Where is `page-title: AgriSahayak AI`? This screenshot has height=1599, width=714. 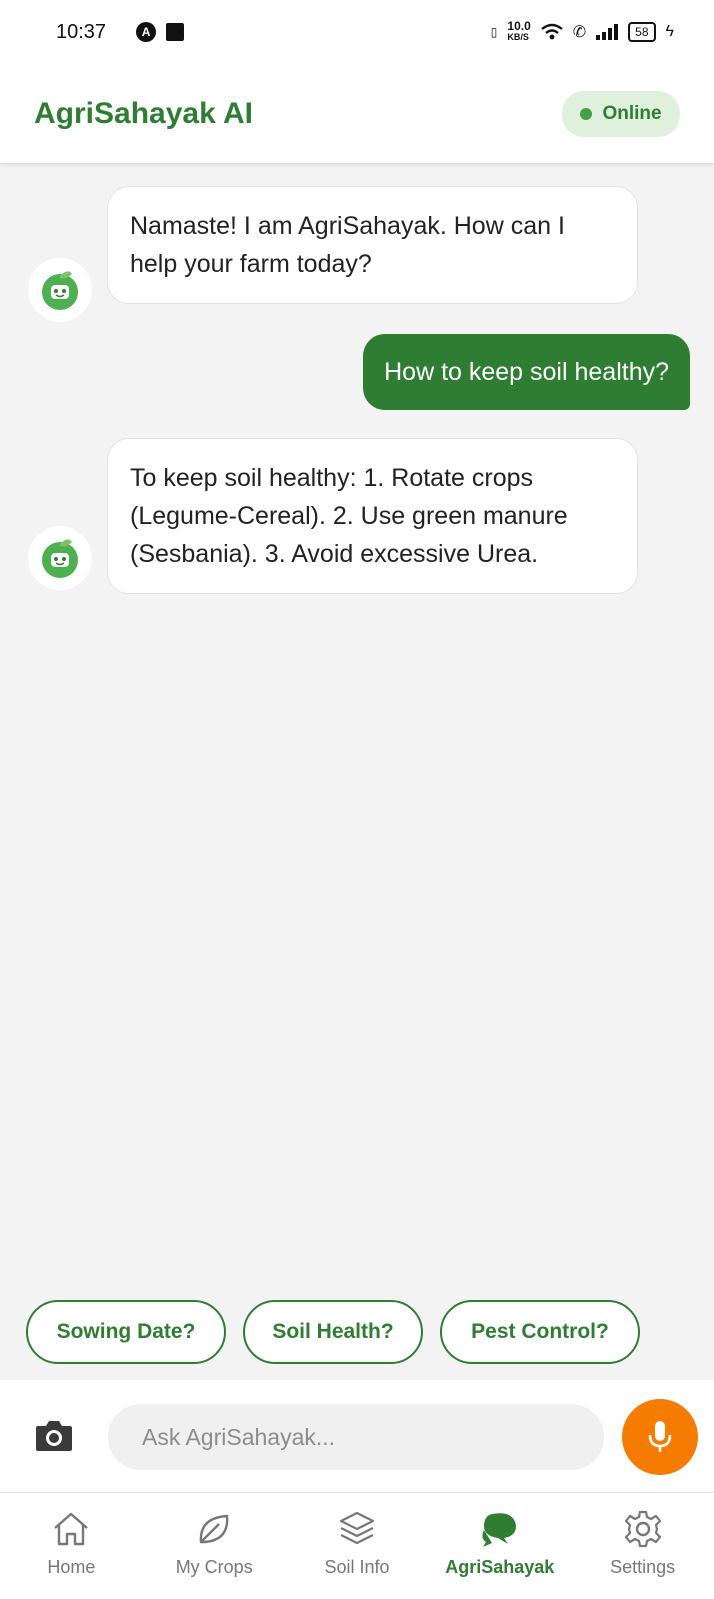
page-title: AgriSahayak AI is located at coordinates (143, 113).